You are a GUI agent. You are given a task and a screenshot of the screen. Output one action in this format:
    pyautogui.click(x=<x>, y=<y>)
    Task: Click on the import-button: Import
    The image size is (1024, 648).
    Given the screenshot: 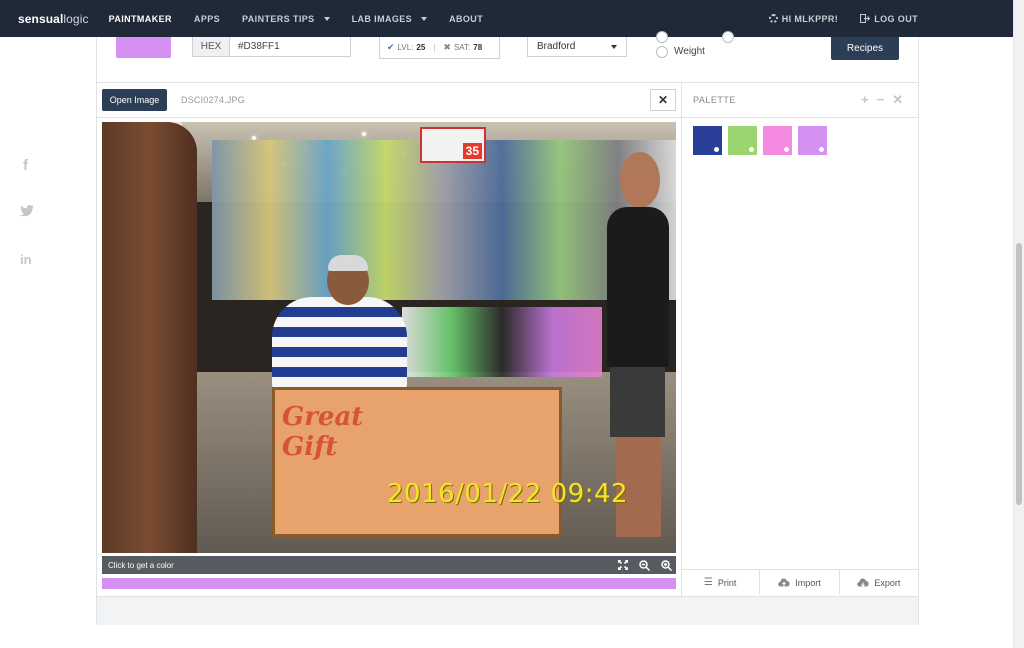 What is the action you would take?
    pyautogui.click(x=800, y=582)
    